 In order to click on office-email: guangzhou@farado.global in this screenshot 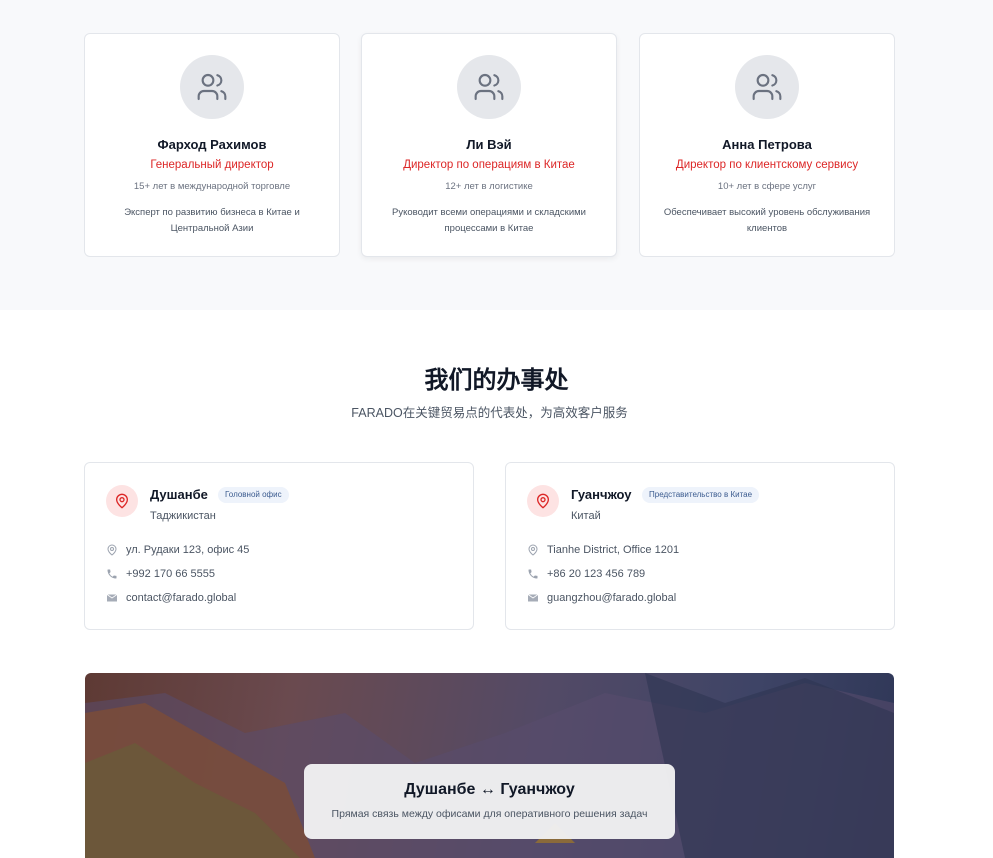, I will do `click(611, 598)`.